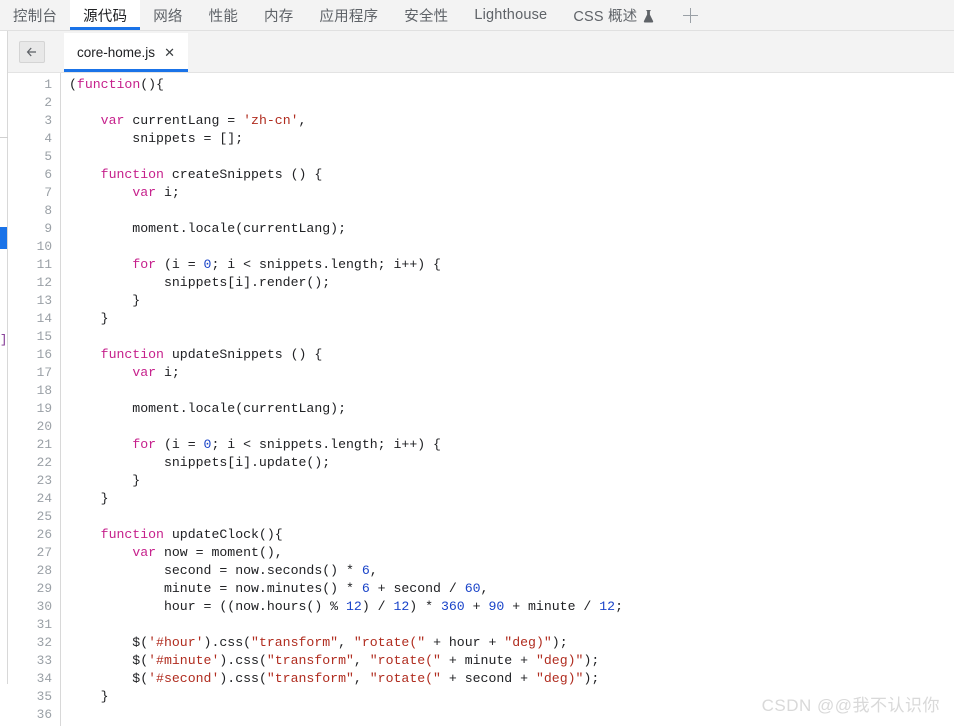  What do you see at coordinates (34, 391) in the screenshot?
I see `line-number: 18` at bounding box center [34, 391].